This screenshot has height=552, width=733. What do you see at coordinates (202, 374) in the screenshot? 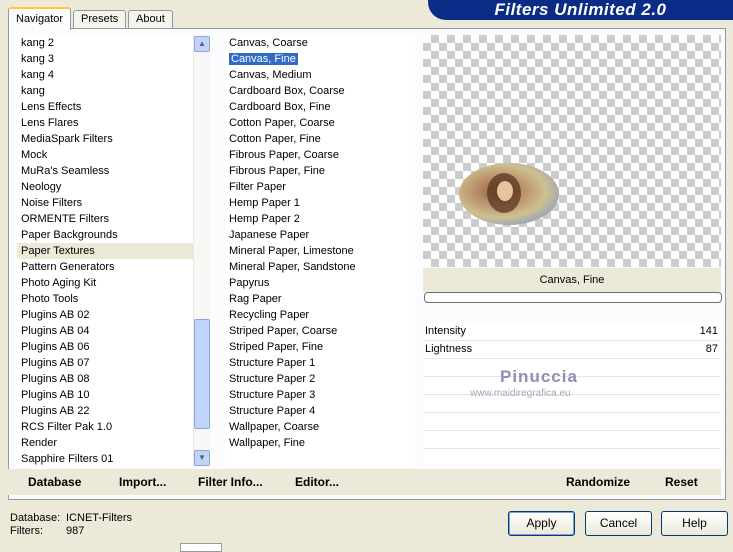
I see `scroll-thumb` at bounding box center [202, 374].